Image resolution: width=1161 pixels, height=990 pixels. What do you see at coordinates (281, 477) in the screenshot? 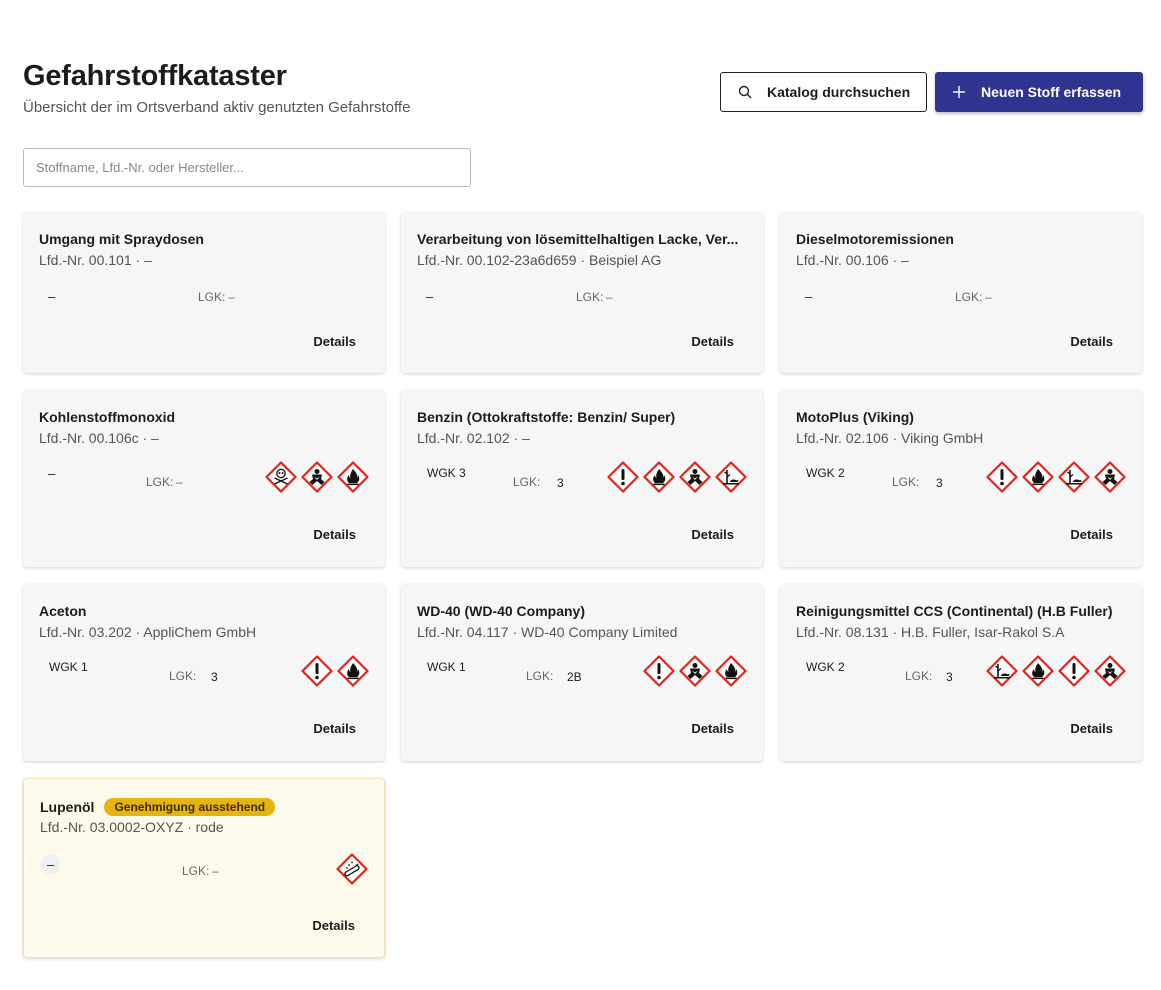
I see `skull-icon` at bounding box center [281, 477].